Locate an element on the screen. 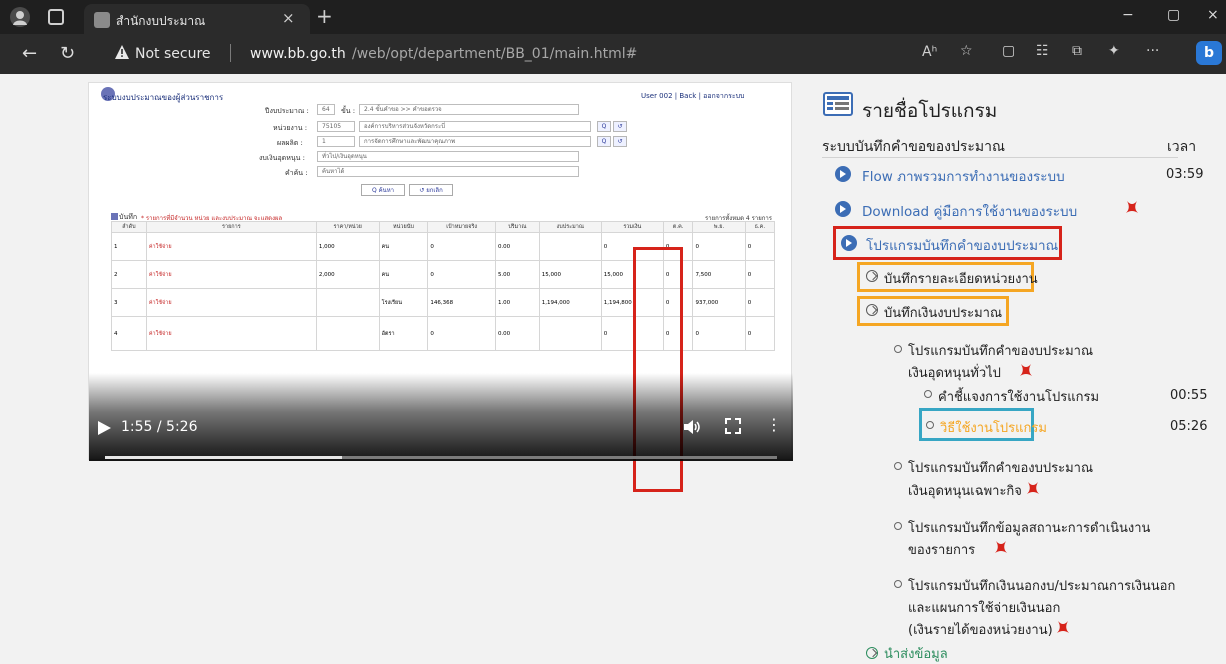  program-budget-link: โปรแกรมบันทึกคำของบประมาณ is located at coordinates (962, 245).